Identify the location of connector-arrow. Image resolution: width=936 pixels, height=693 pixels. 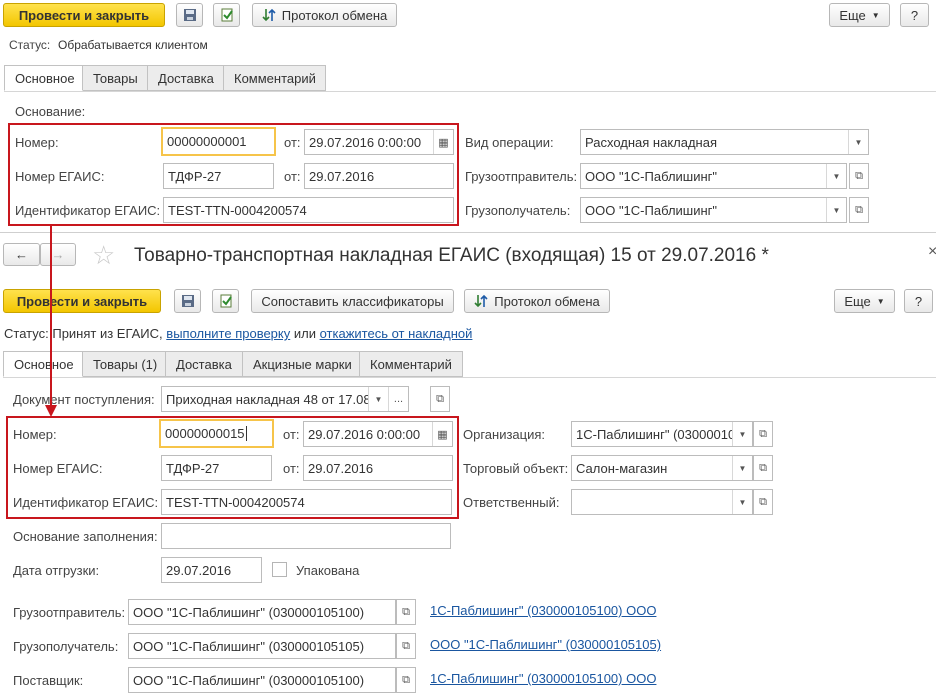
(51, 321).